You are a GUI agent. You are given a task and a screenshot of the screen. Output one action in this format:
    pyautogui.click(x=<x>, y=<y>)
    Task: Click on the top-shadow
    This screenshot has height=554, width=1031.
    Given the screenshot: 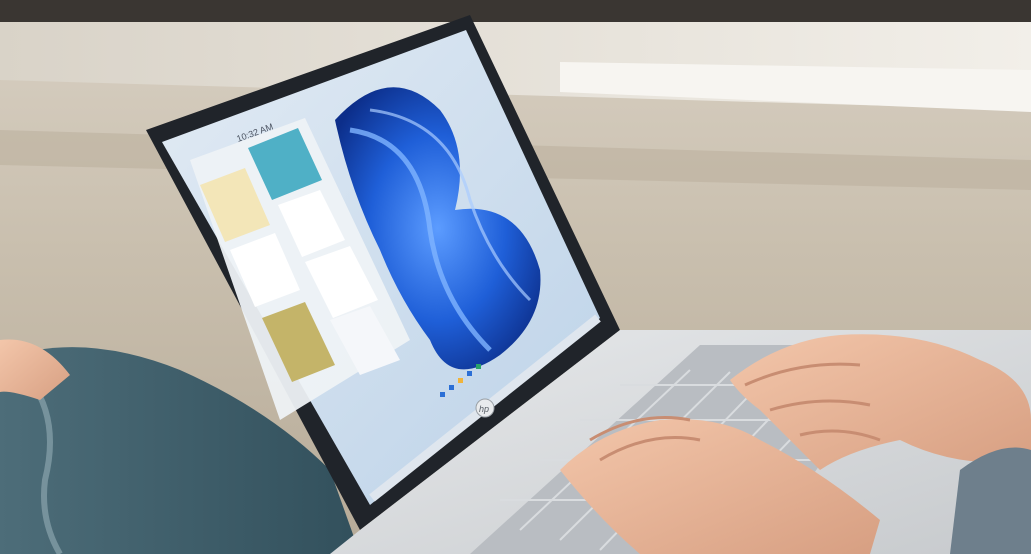 What is the action you would take?
    pyautogui.click(x=515, y=11)
    